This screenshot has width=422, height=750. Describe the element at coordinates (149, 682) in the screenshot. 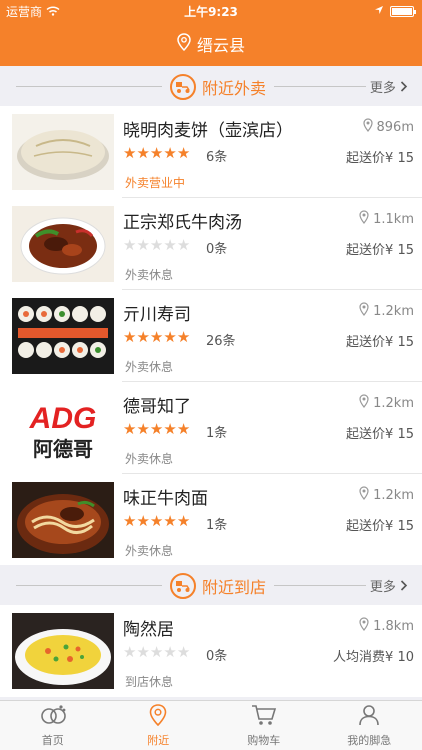

I see `status-label: 到店休息` at that location.